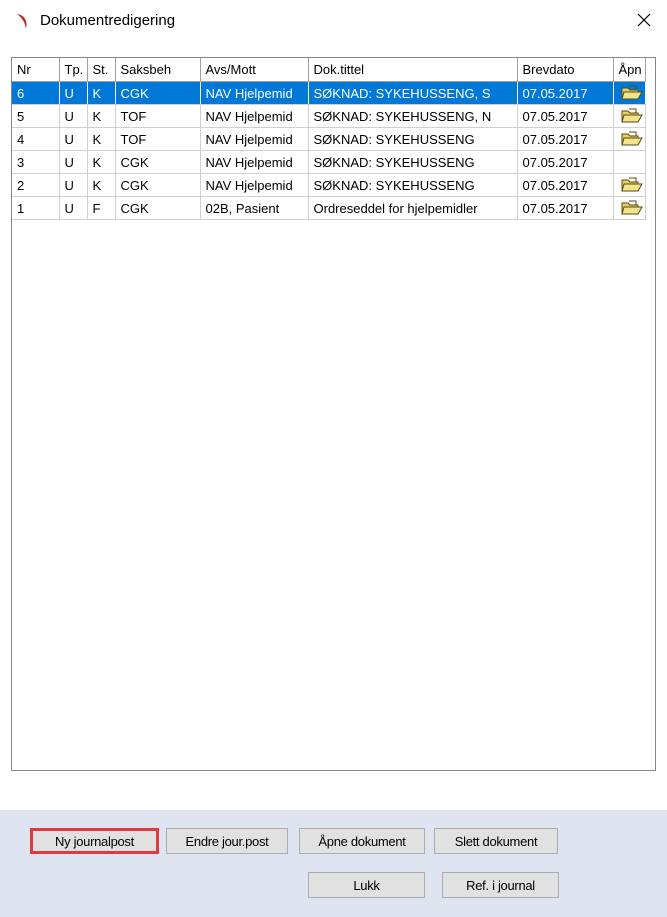  I want to click on ref-in-journal-button: Ref. i journal, so click(500, 885).